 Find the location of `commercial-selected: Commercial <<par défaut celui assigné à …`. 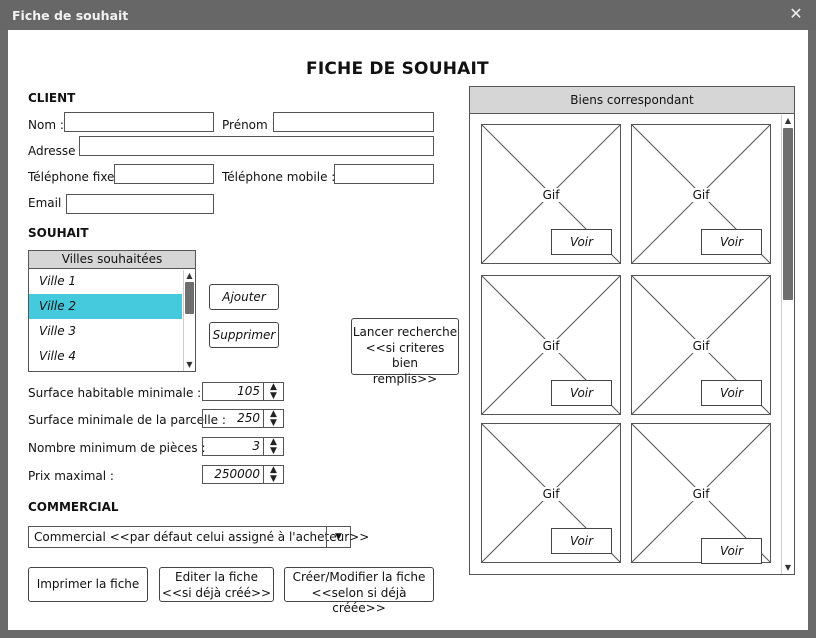

commercial-selected: Commercial <<par défaut celui assigné à … is located at coordinates (202, 537).